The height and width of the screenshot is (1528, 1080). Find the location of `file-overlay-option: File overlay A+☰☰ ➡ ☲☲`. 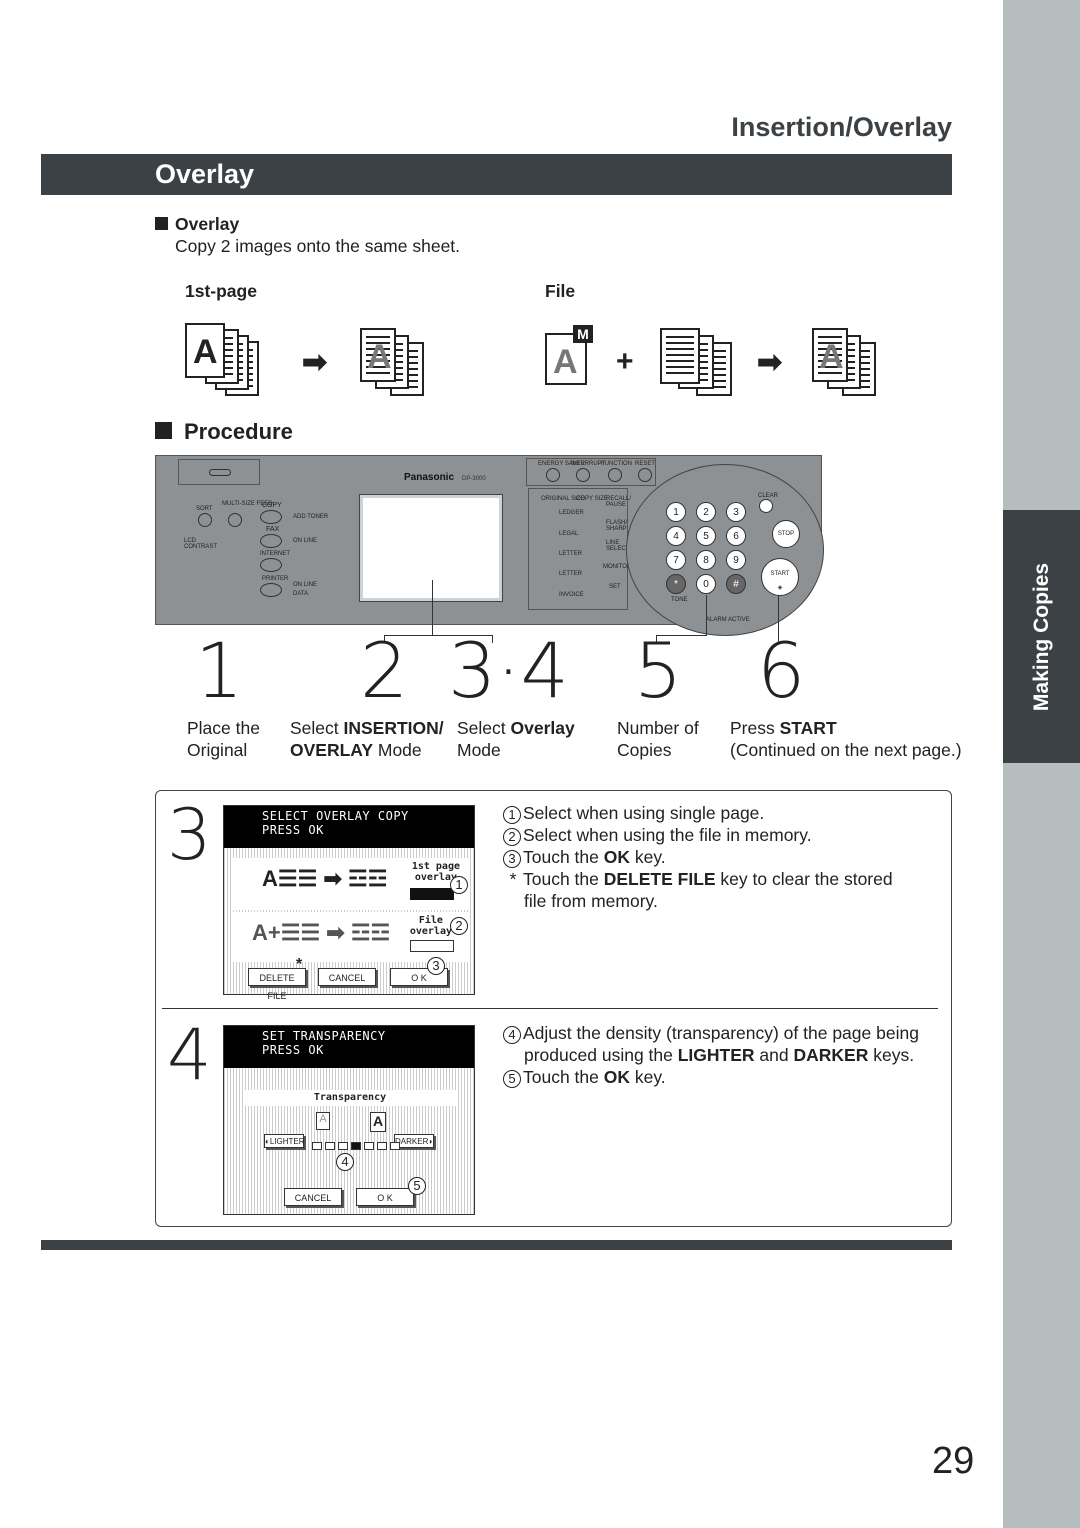

file-overlay-option: File overlay A+☰☰ ➡ ☲☲ is located at coordinates (350, 937).